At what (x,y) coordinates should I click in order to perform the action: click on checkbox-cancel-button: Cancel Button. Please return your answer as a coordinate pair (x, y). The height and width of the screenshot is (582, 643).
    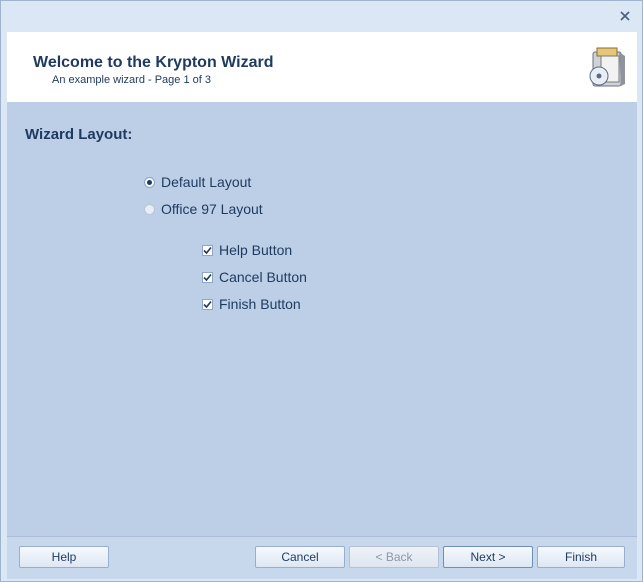
    Looking at the image, I should click on (254, 277).